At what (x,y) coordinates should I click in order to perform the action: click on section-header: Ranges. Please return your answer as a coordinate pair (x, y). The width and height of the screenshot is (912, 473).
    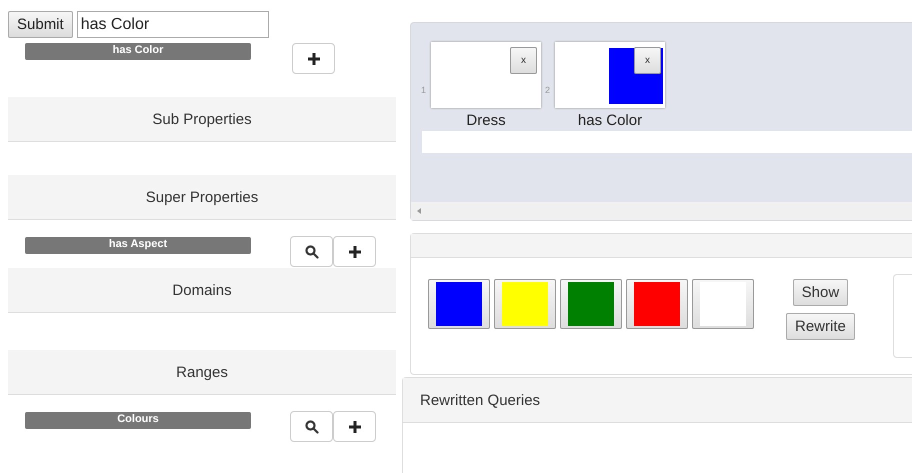
    Looking at the image, I should click on (202, 372).